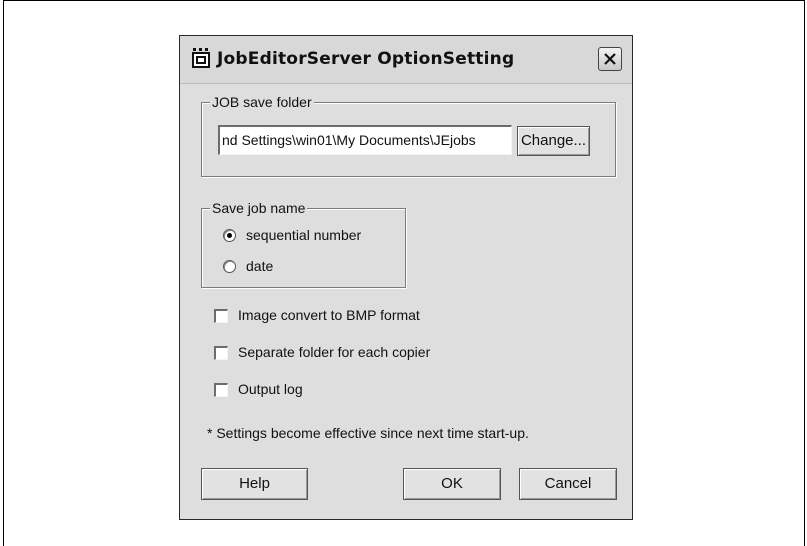 This screenshot has width=807, height=546. I want to click on checkbox-label: Image convert to BMP format, so click(329, 315).